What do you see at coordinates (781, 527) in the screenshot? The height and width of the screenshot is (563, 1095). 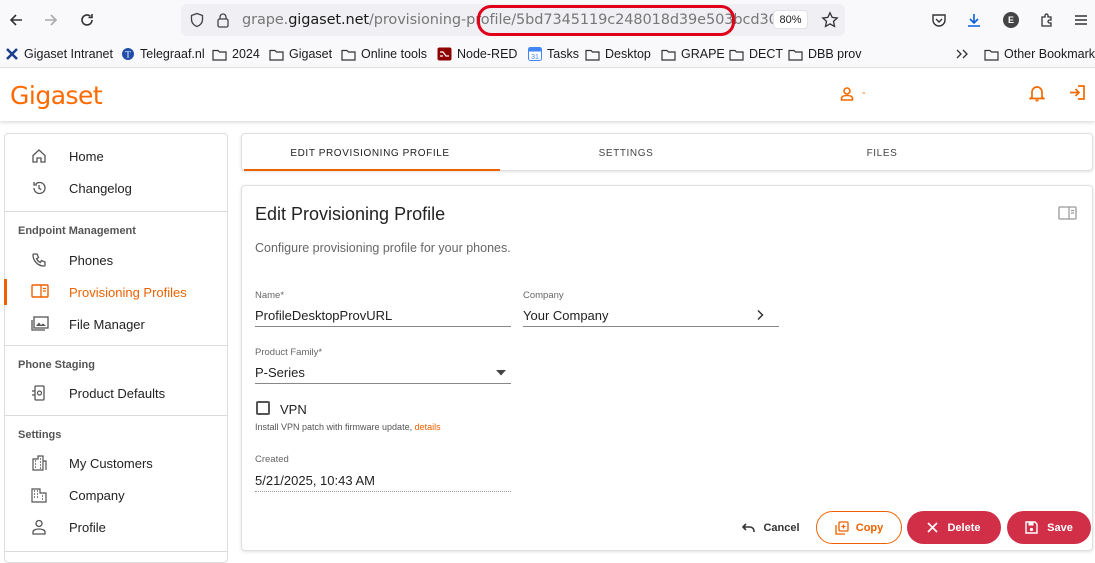 I see `cancel-label: Cancel` at bounding box center [781, 527].